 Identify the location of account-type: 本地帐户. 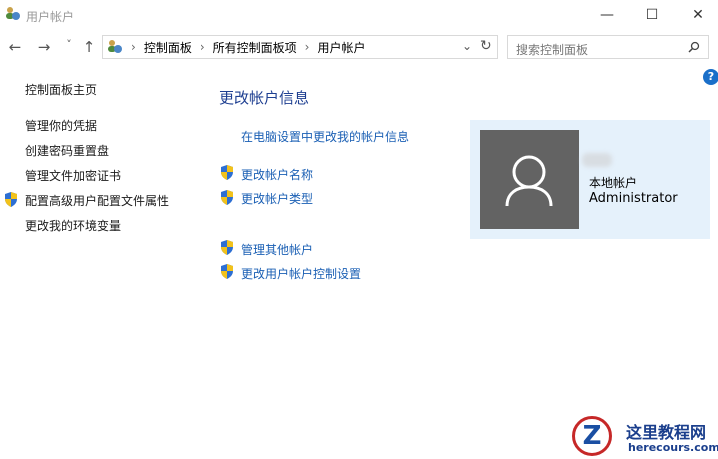
(613, 183).